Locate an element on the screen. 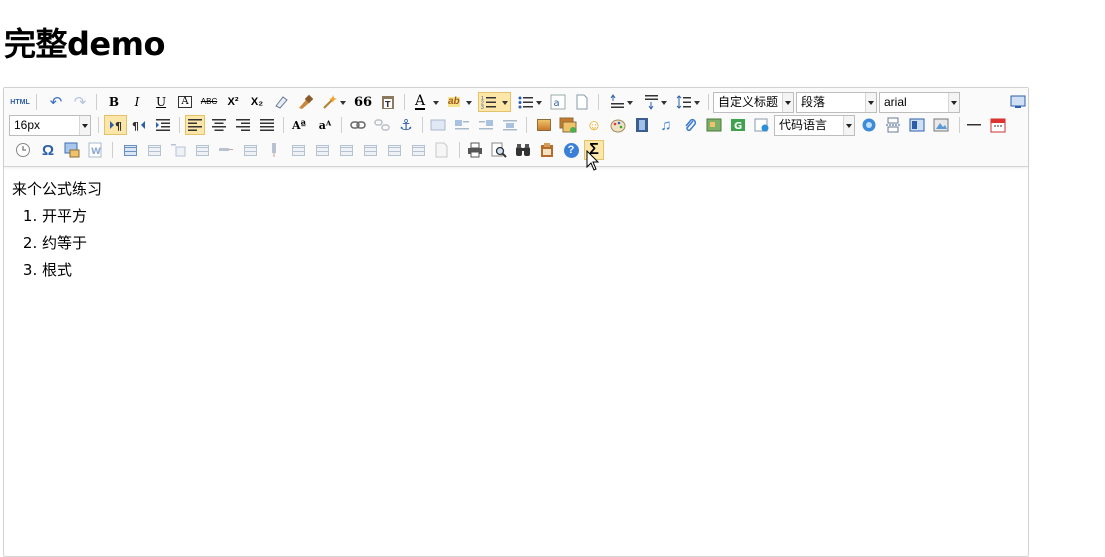  intro-paragraph: 来个公式练习 is located at coordinates (57, 189).